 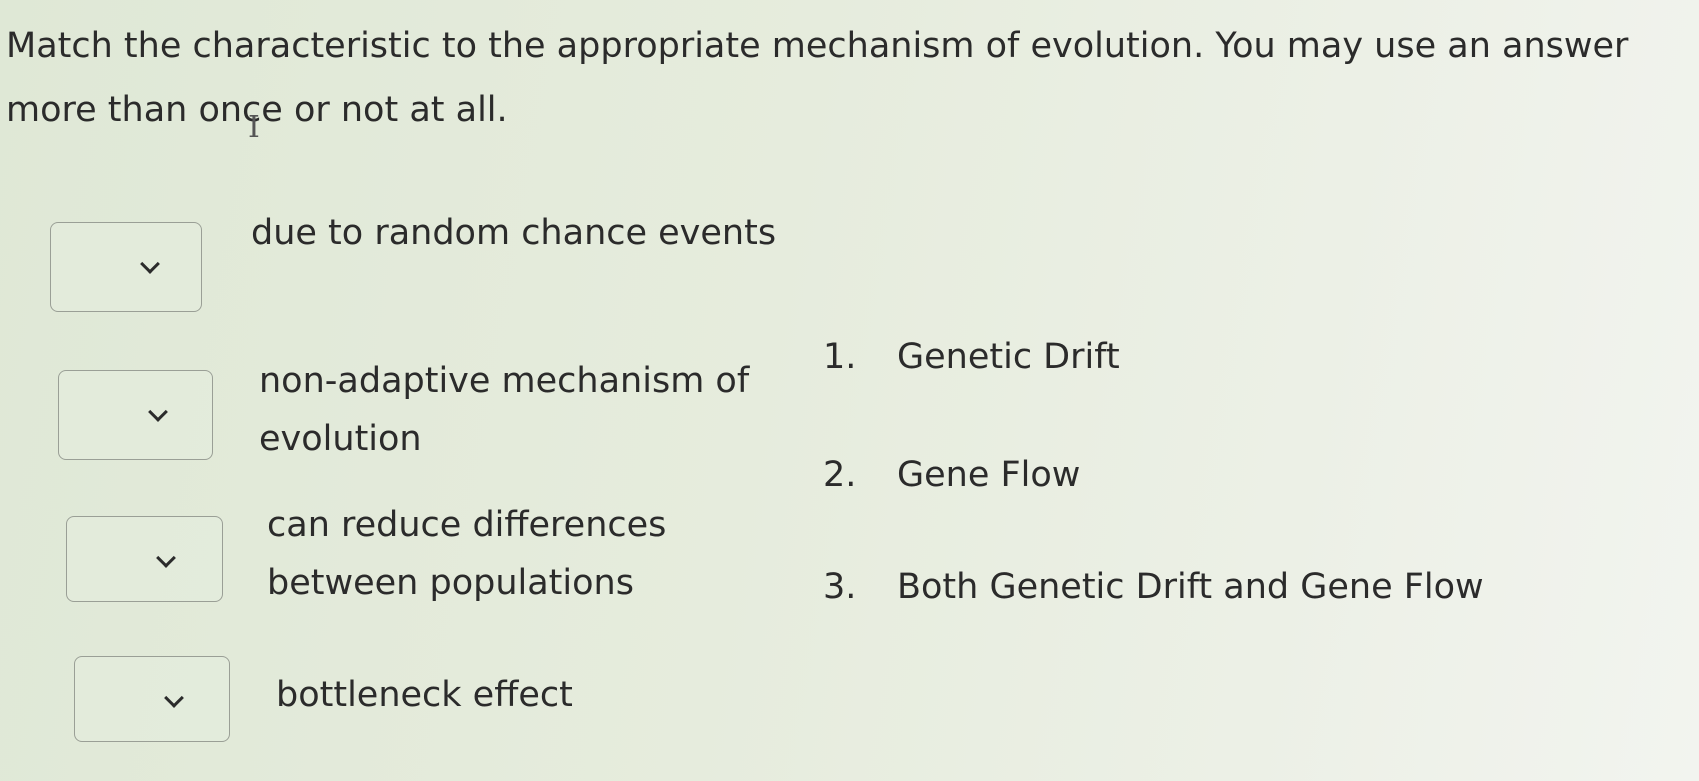 What do you see at coordinates (514, 233) in the screenshot?
I see `prompt-1-text: due to random chance events` at bounding box center [514, 233].